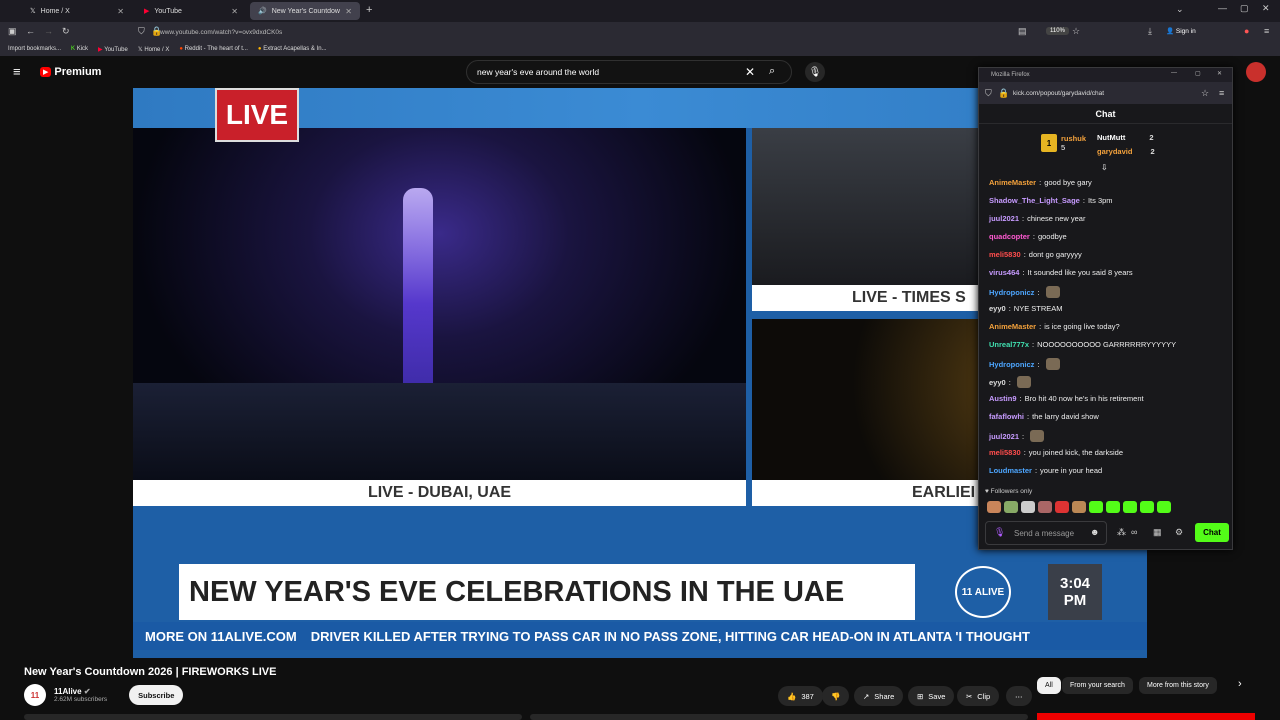 This screenshot has width=1280, height=720. Describe the element at coordinates (1034, 200) in the screenshot. I see `chat-username: Shadow_The_Light_Sage` at that location.